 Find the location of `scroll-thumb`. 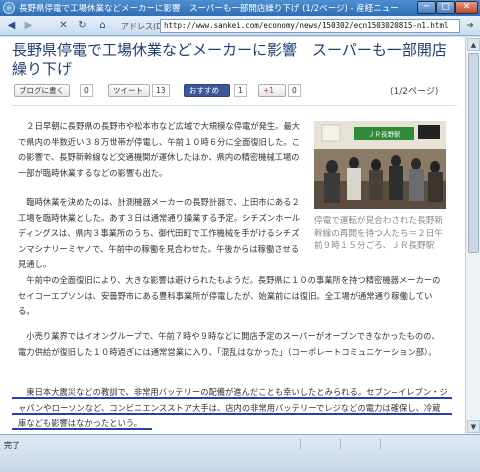

scroll-thumb is located at coordinates (473, 153).